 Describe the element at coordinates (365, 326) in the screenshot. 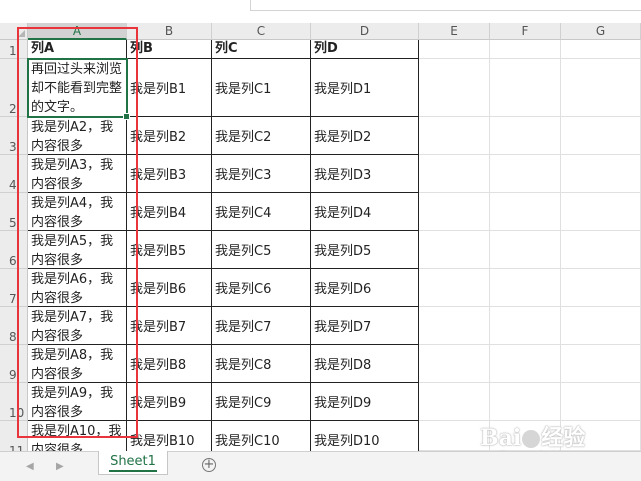

I see `cell-d8: 我是列D7` at that location.